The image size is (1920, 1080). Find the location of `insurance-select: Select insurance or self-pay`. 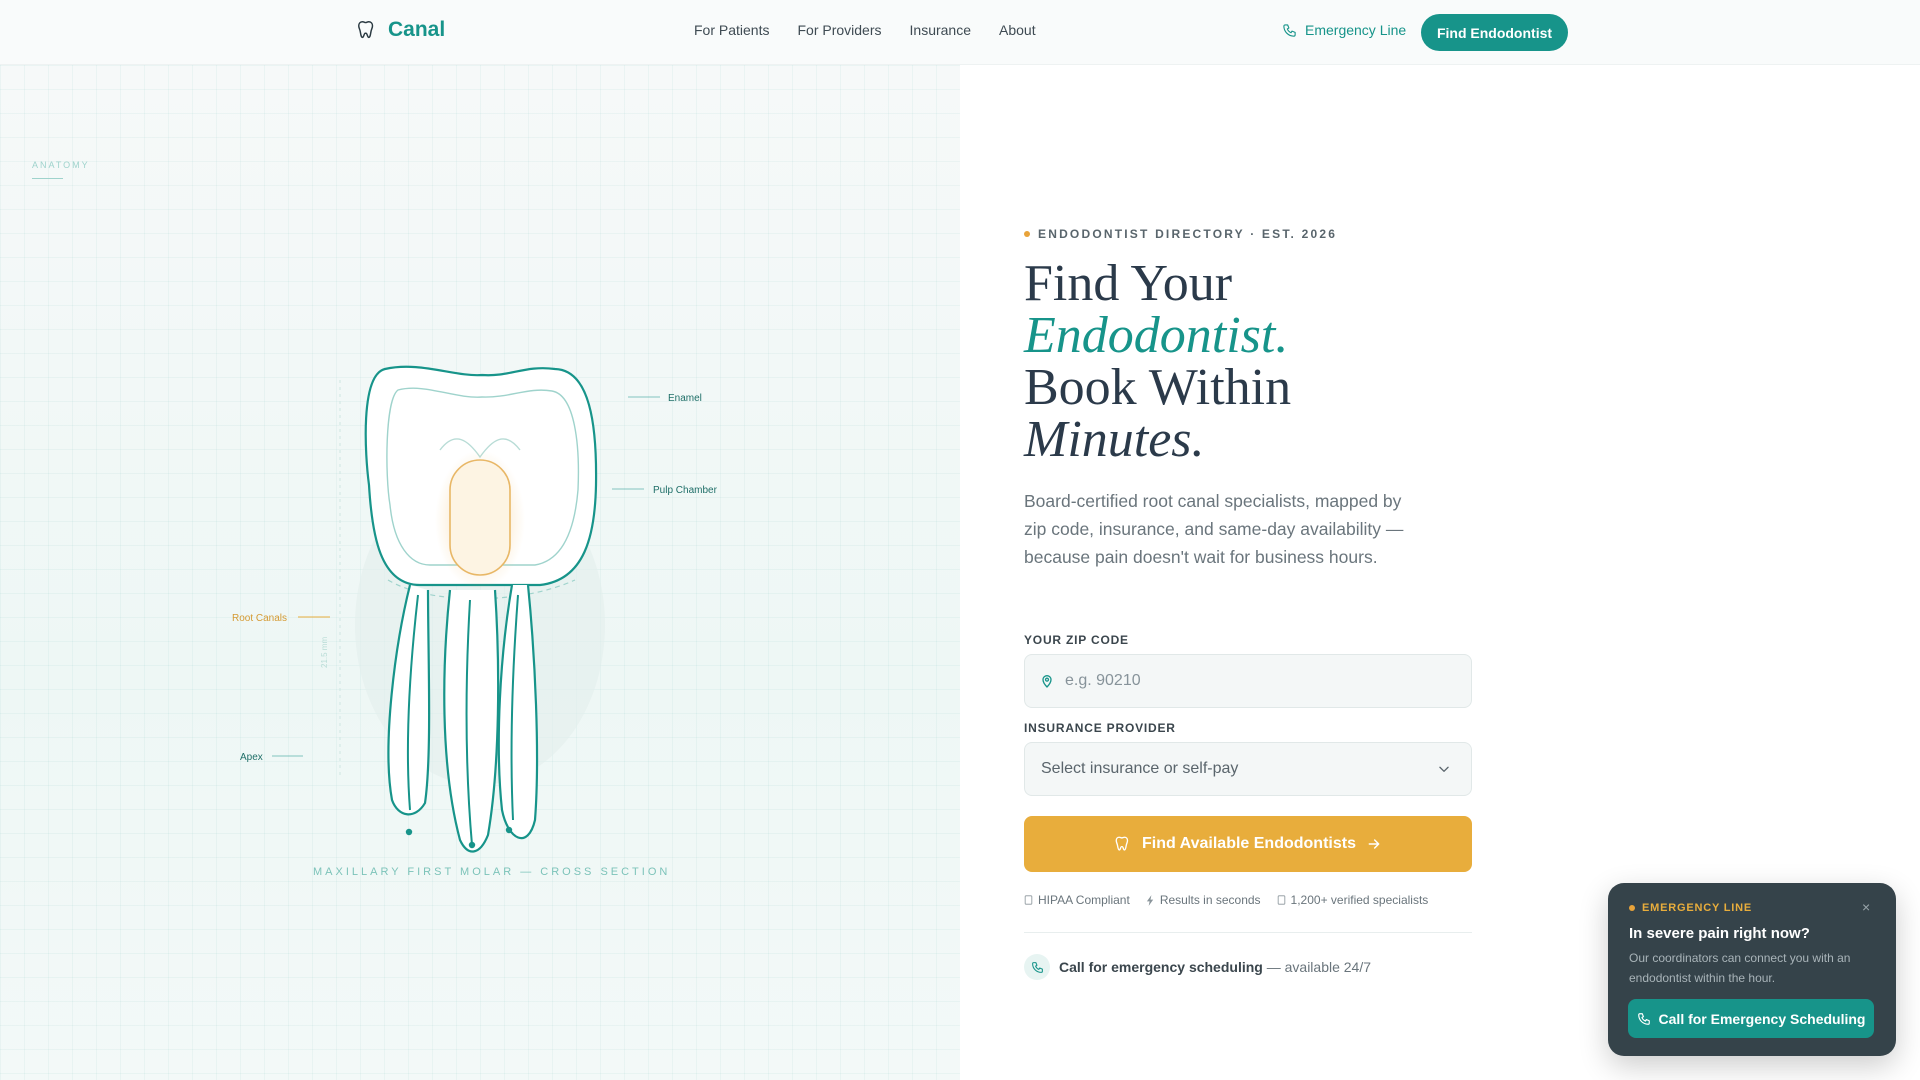

insurance-select: Select insurance or self-pay is located at coordinates (1248, 769).